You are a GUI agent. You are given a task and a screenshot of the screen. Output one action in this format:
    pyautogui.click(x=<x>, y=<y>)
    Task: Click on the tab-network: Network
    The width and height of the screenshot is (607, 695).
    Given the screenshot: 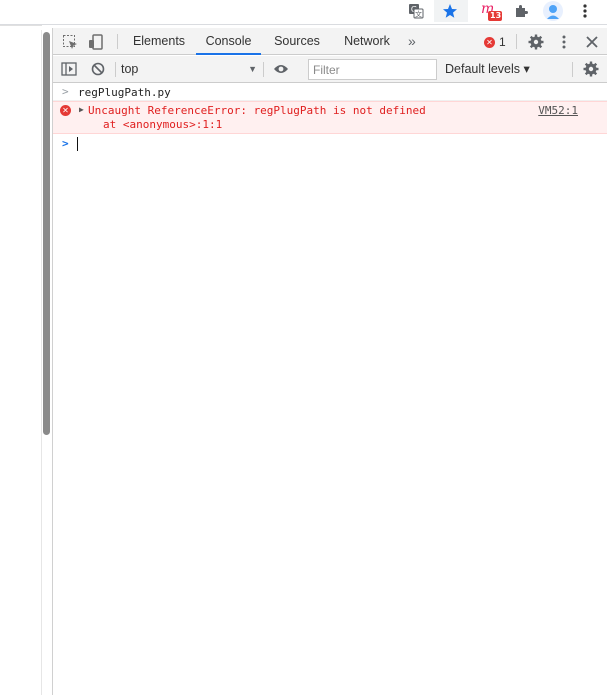 What is the action you would take?
    pyautogui.click(x=367, y=41)
    